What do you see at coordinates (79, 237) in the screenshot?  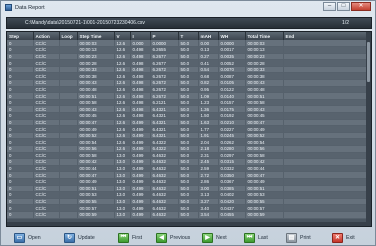 I see `update-button: ↻ Update` at bounding box center [79, 237].